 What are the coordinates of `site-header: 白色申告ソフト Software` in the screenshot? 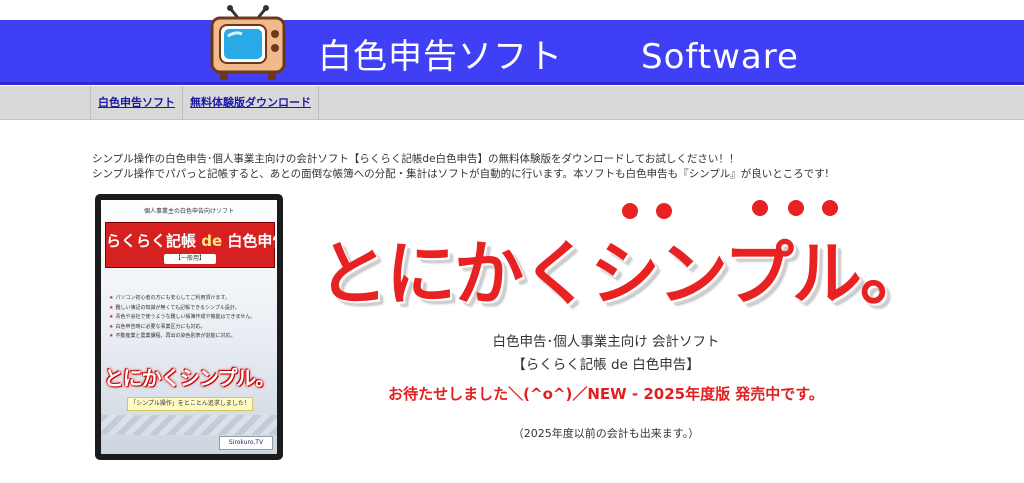 It's located at (512, 52).